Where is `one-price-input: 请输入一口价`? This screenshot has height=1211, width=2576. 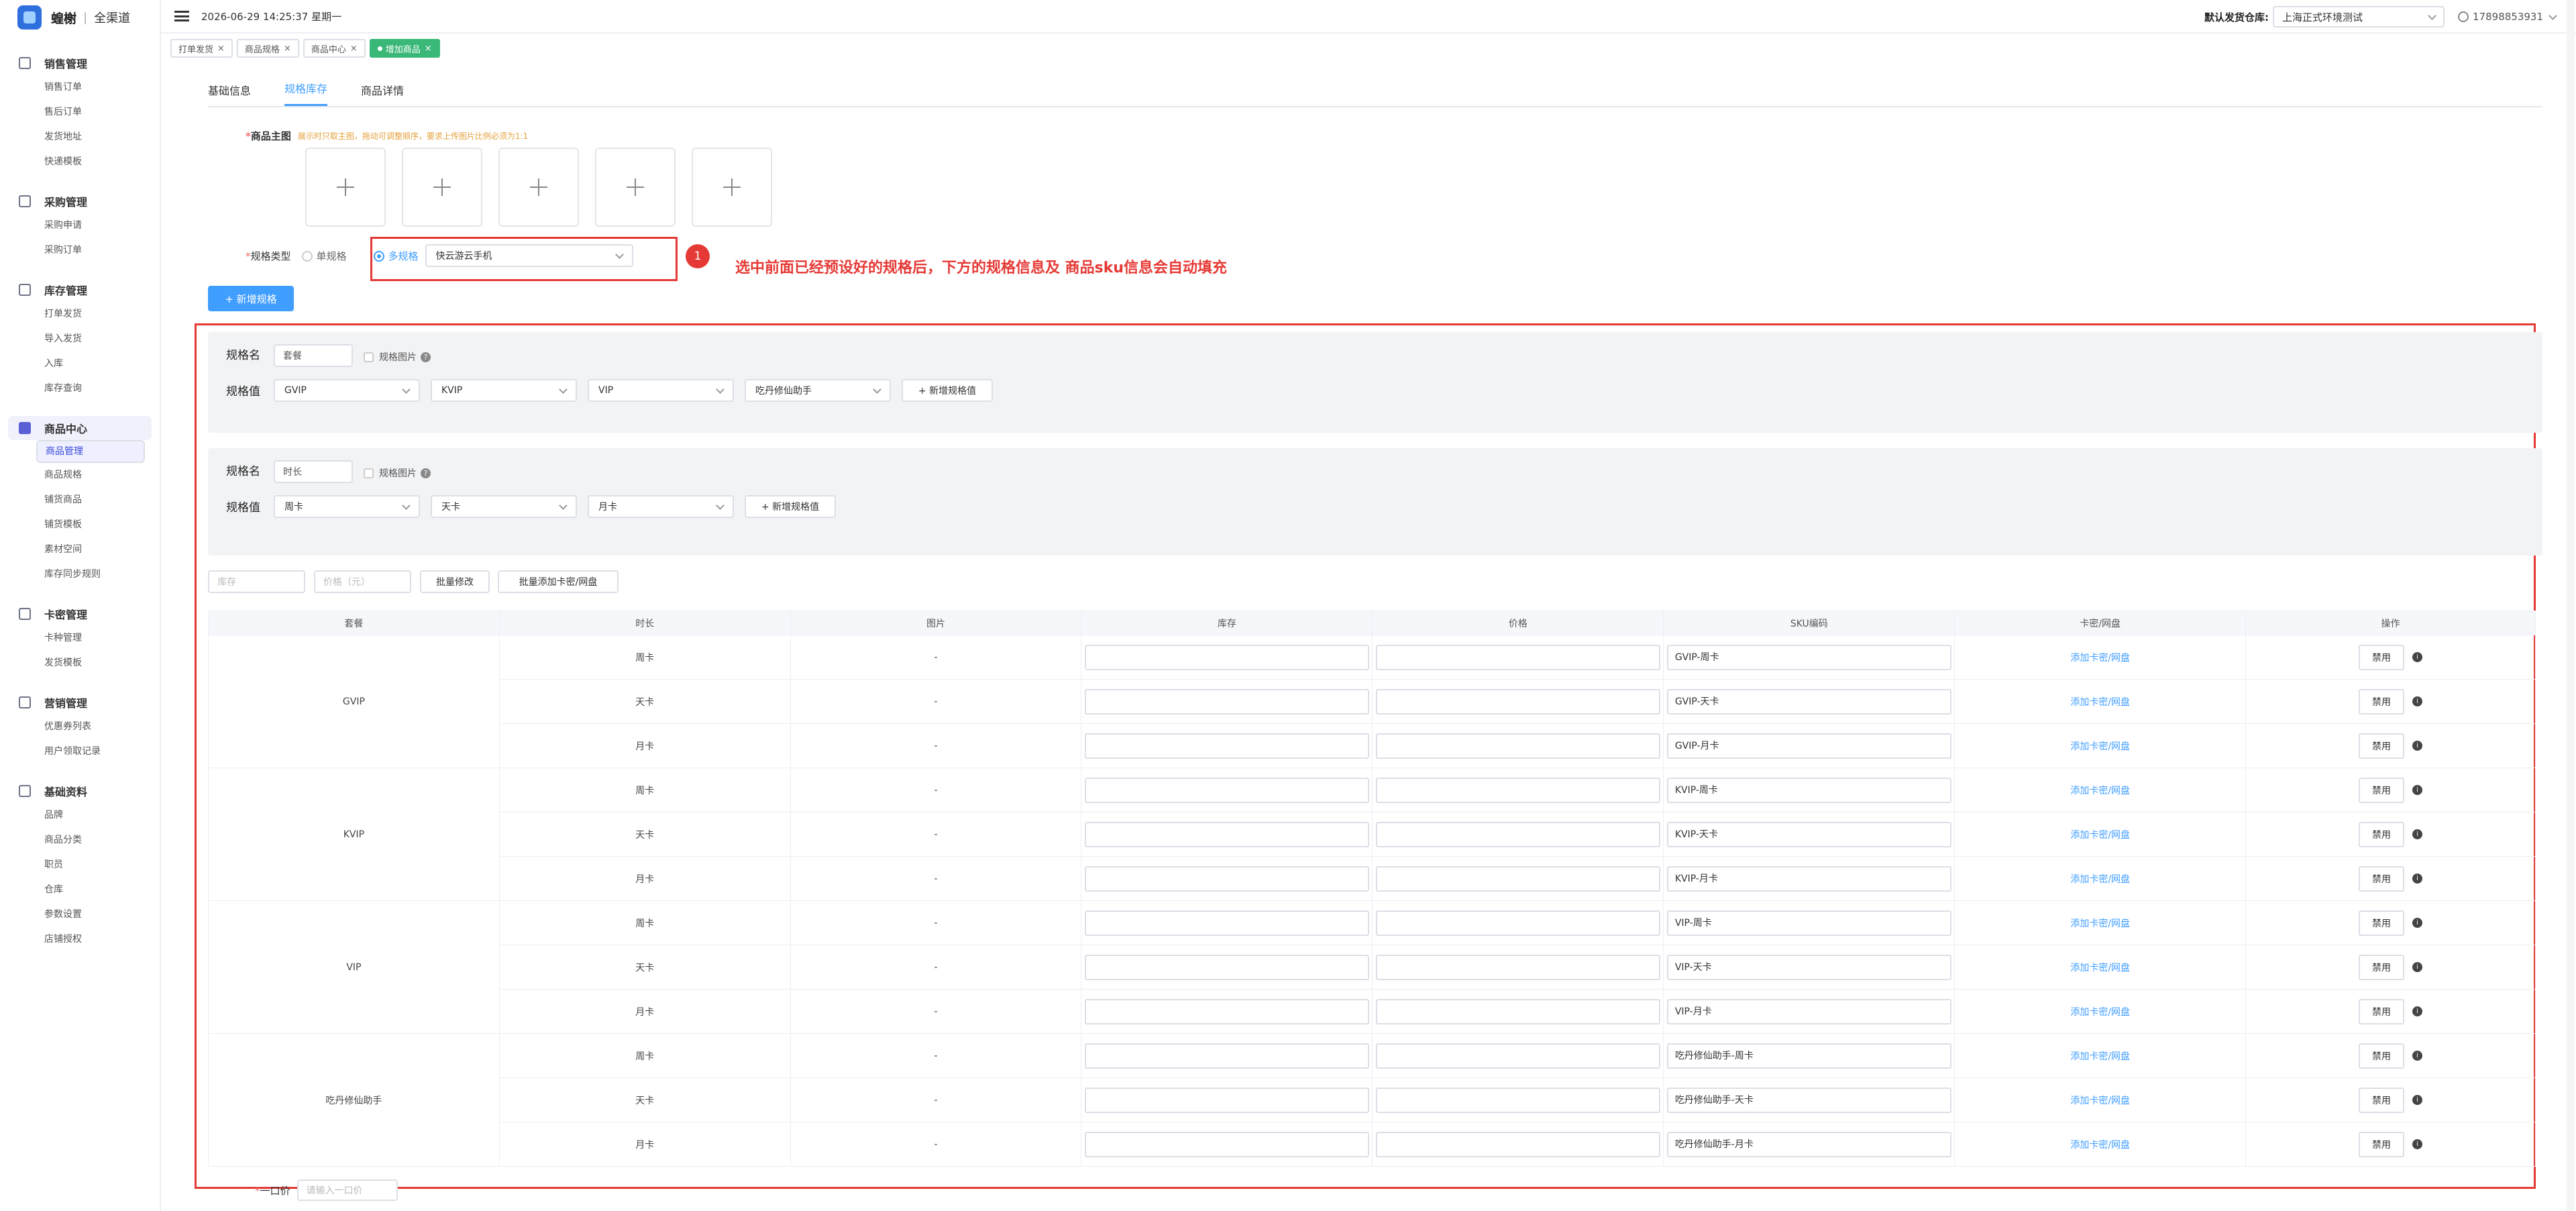
one-price-input: 请输入一口价 is located at coordinates (347, 1190).